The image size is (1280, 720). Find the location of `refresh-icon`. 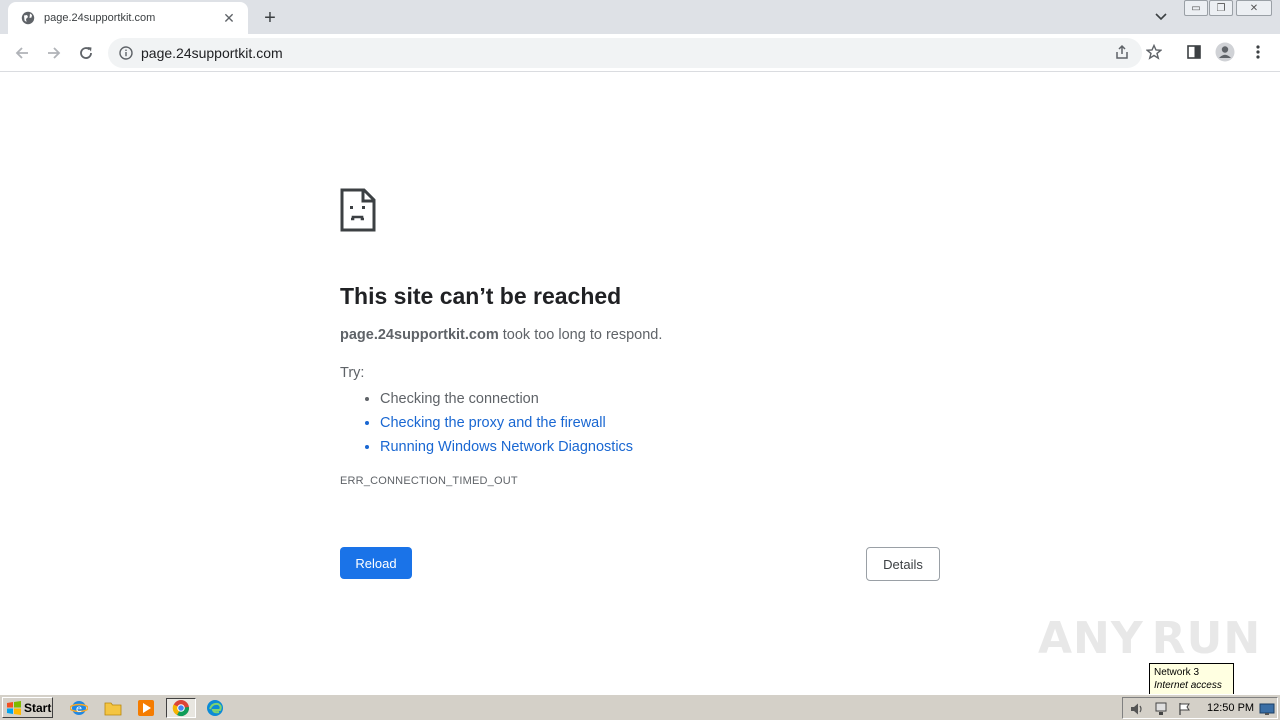

refresh-icon is located at coordinates (86, 53).